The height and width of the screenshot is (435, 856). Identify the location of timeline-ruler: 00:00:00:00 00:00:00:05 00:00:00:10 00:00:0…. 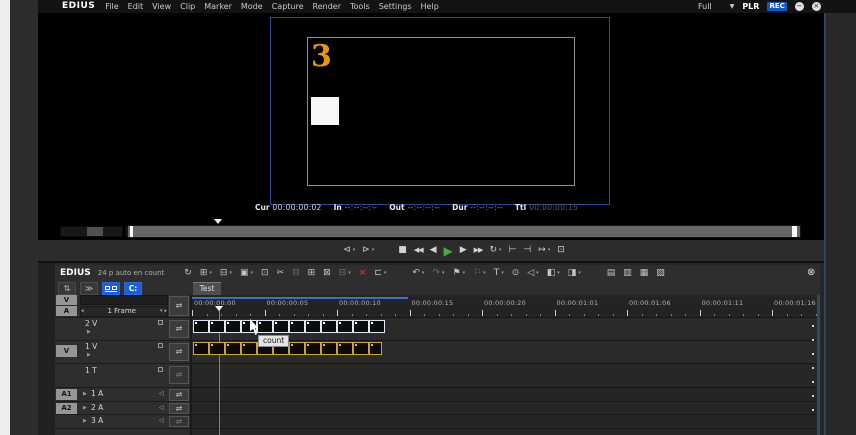
(506, 307).